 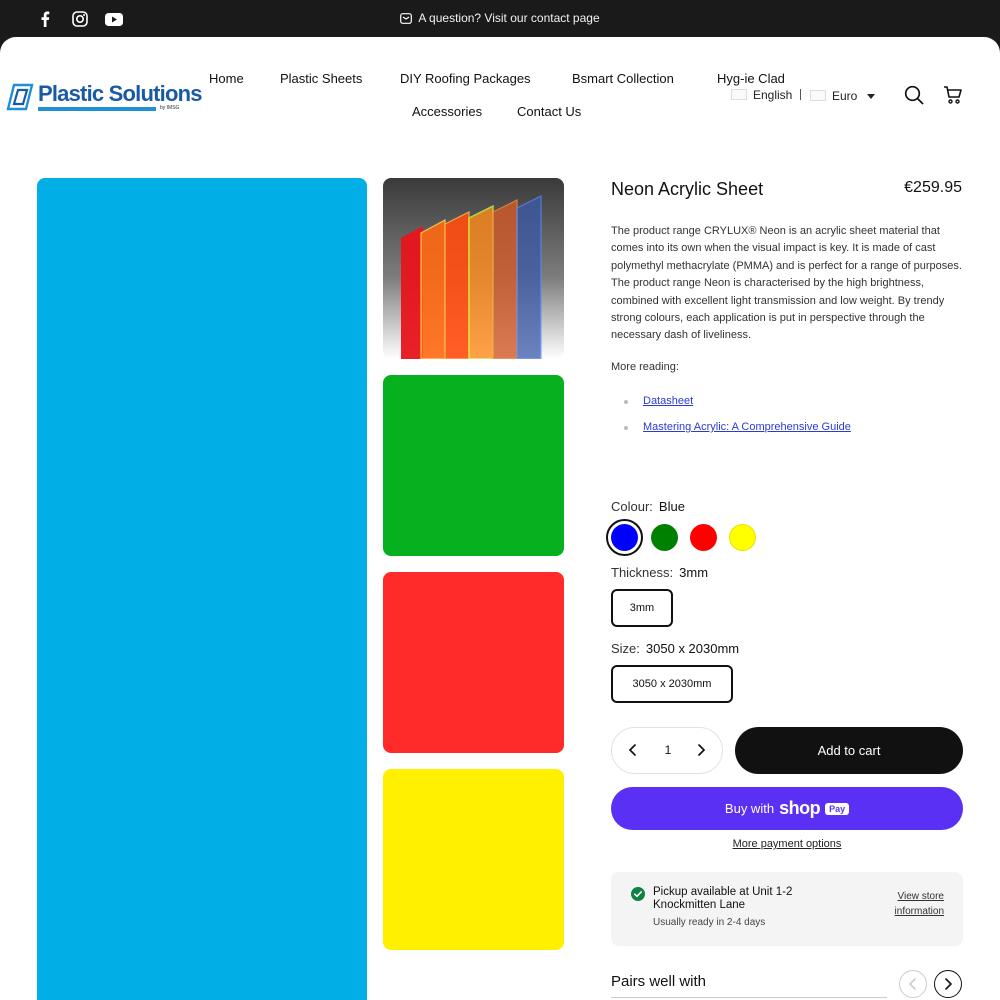 I want to click on product-thumbnail-neon, so click(x=473, y=268).